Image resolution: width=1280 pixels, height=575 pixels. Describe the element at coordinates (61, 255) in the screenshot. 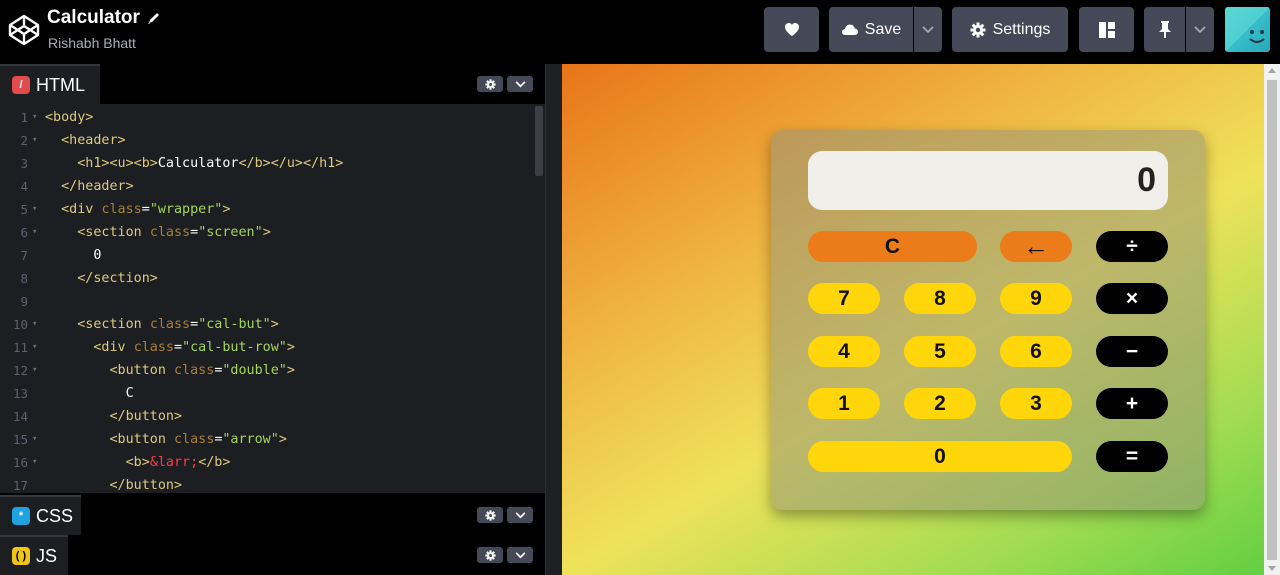

I see `code-line: 7 0` at that location.